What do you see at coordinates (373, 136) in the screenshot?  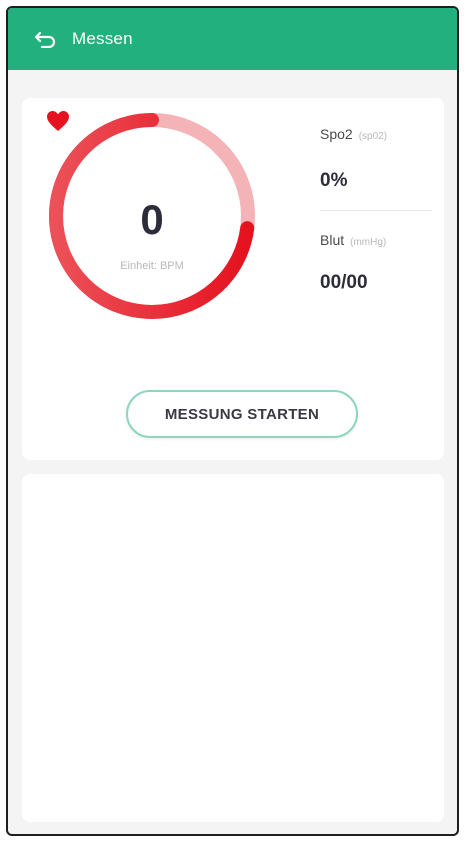 I see `spo2-unit: (sp02)` at bounding box center [373, 136].